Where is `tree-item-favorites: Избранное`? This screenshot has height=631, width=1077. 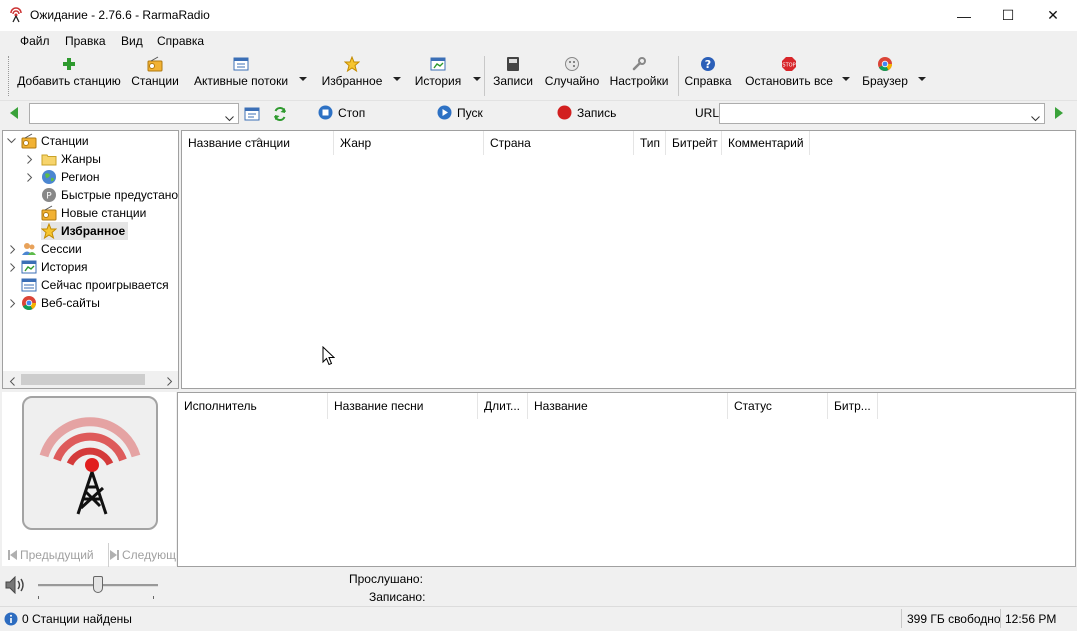 tree-item-favorites: Избранное is located at coordinates (85, 231).